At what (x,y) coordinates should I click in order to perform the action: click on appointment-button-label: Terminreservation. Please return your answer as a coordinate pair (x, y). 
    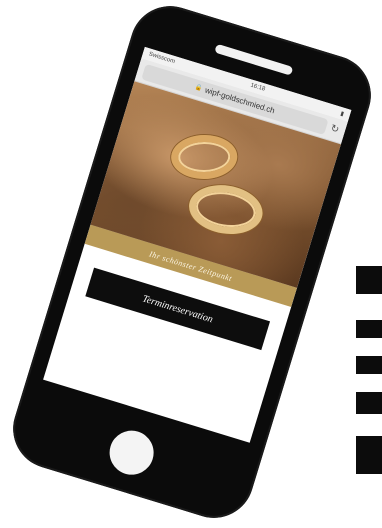
    Looking at the image, I should click on (178, 308).